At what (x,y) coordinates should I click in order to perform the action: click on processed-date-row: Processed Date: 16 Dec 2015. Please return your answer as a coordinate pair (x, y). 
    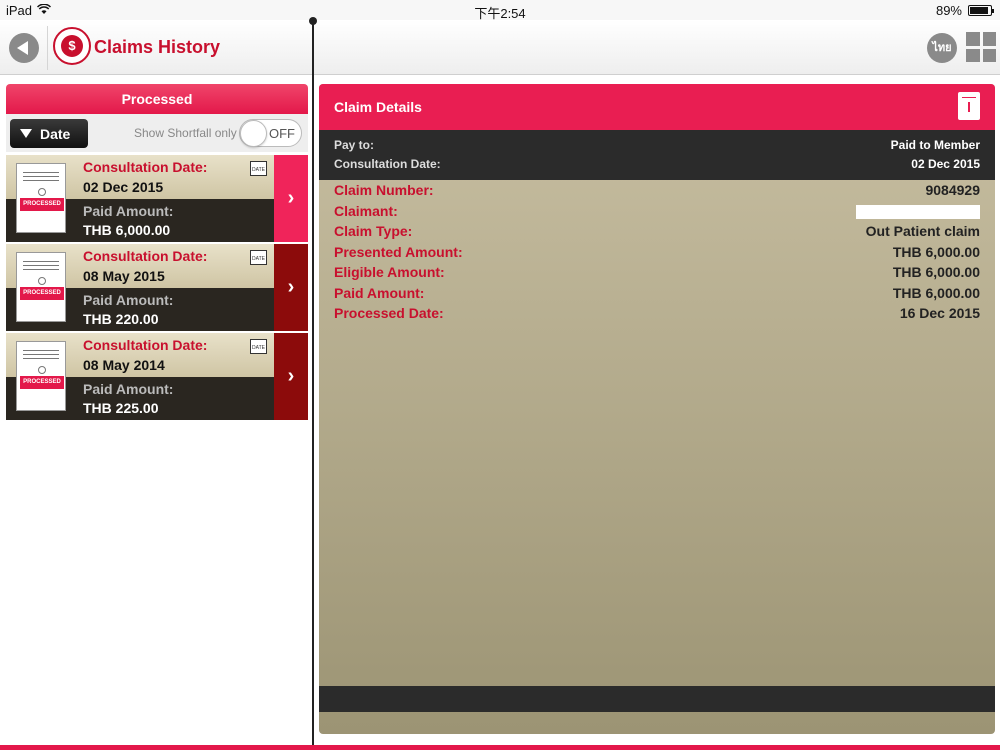
    Looking at the image, I should click on (657, 315).